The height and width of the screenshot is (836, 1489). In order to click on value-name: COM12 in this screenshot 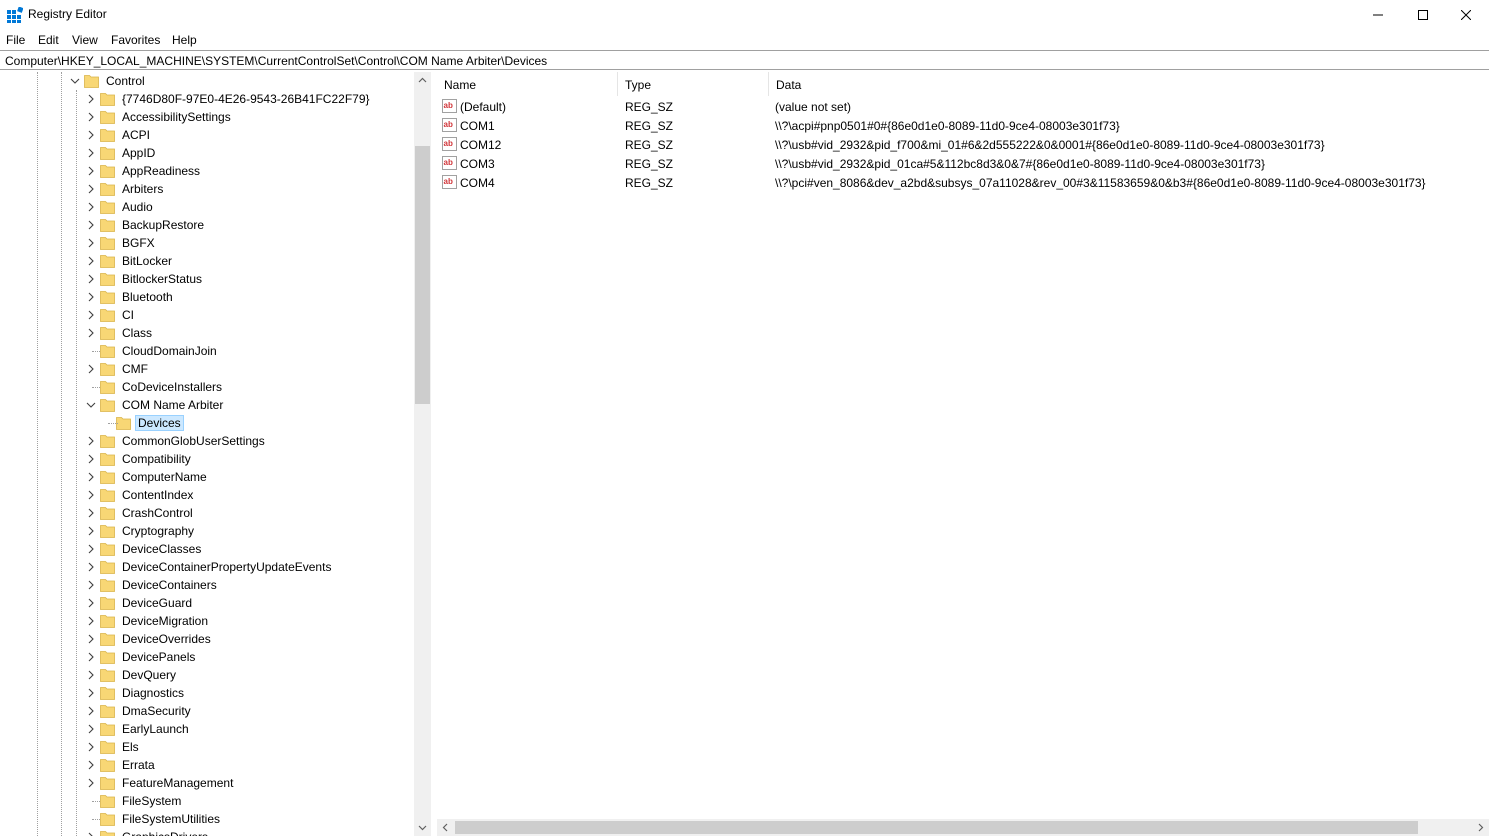, I will do `click(481, 145)`.